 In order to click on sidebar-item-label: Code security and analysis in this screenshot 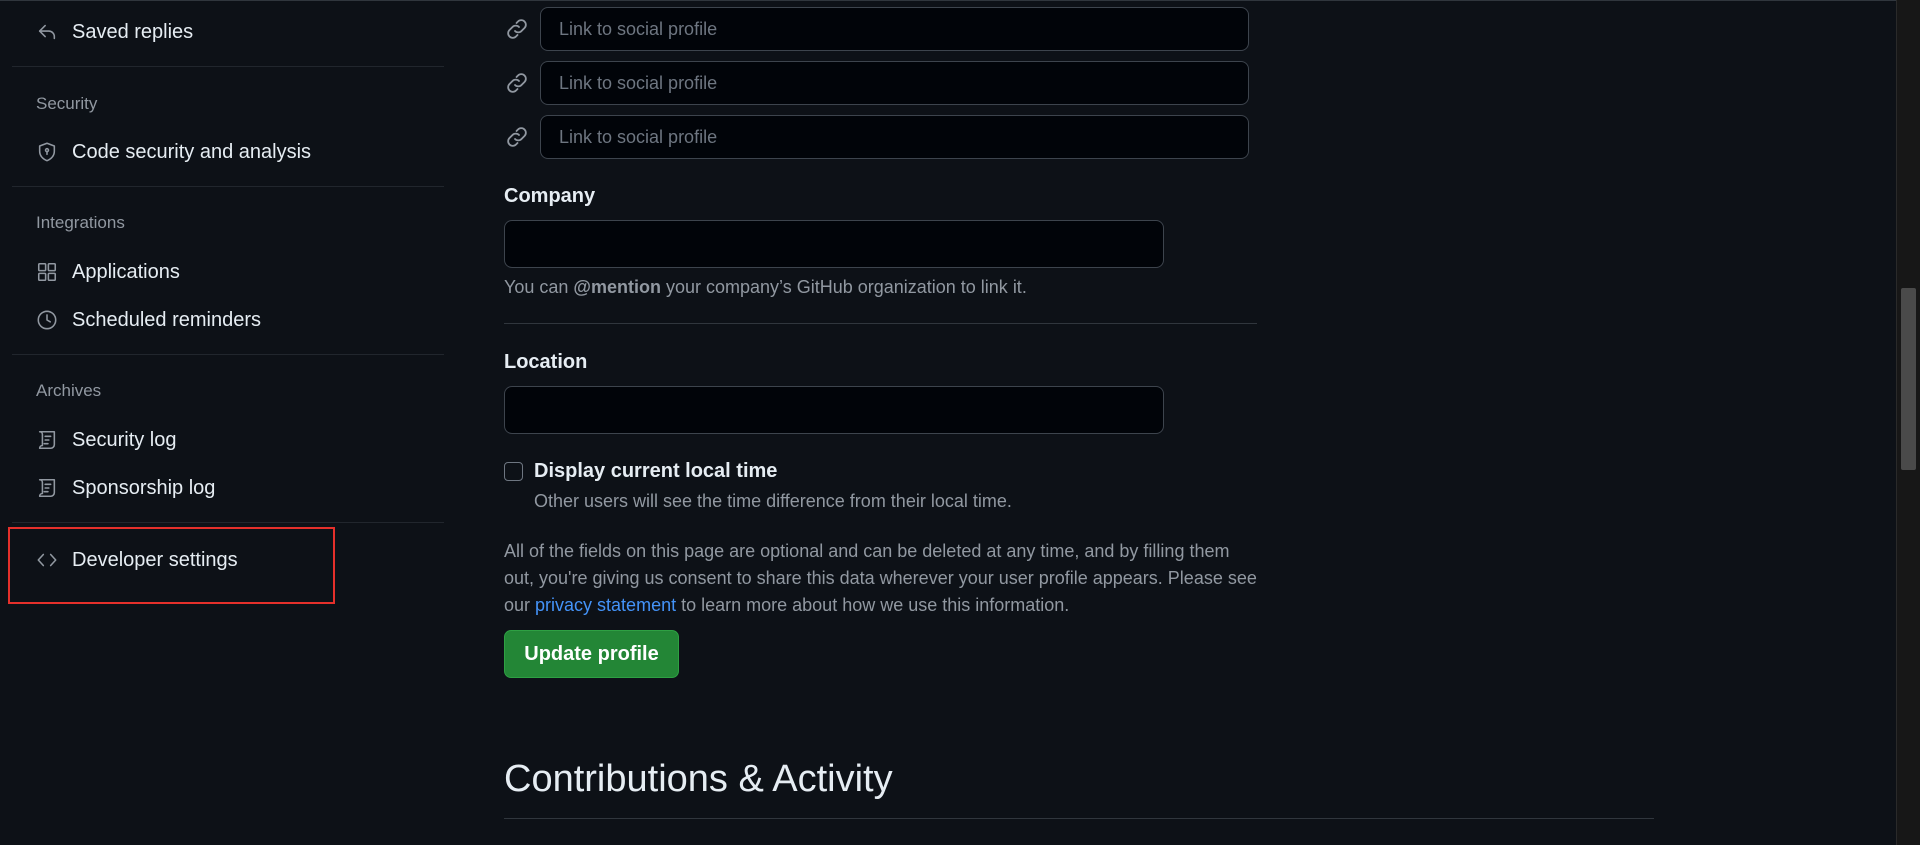, I will do `click(192, 151)`.